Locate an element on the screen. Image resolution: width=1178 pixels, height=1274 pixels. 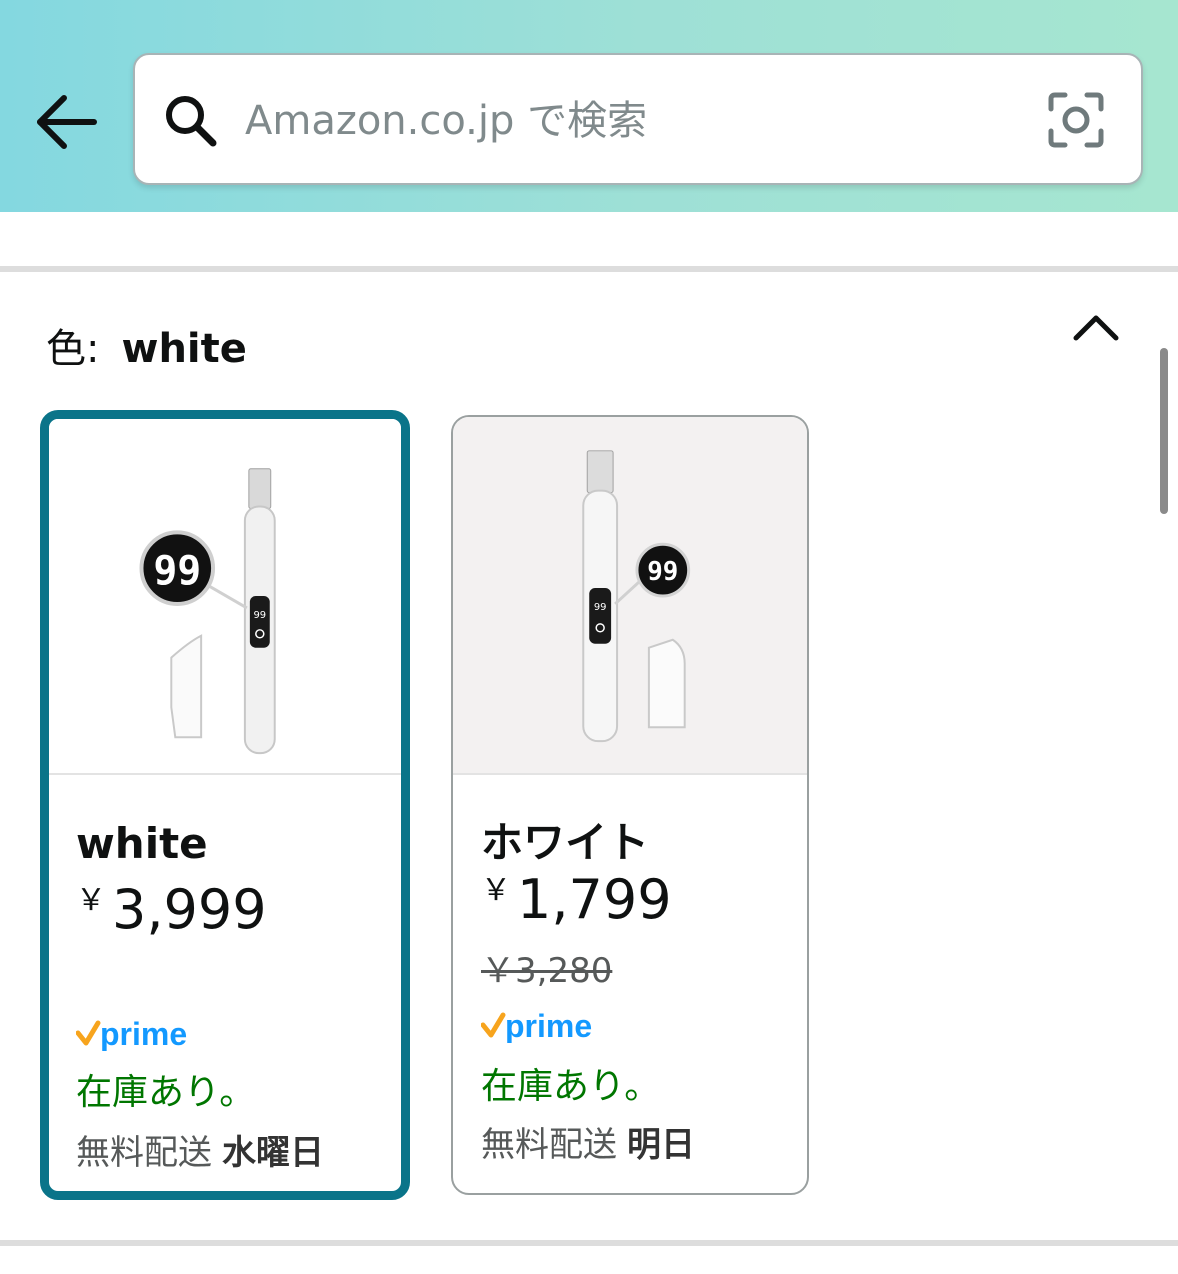
search-bar is located at coordinates (638, 119).